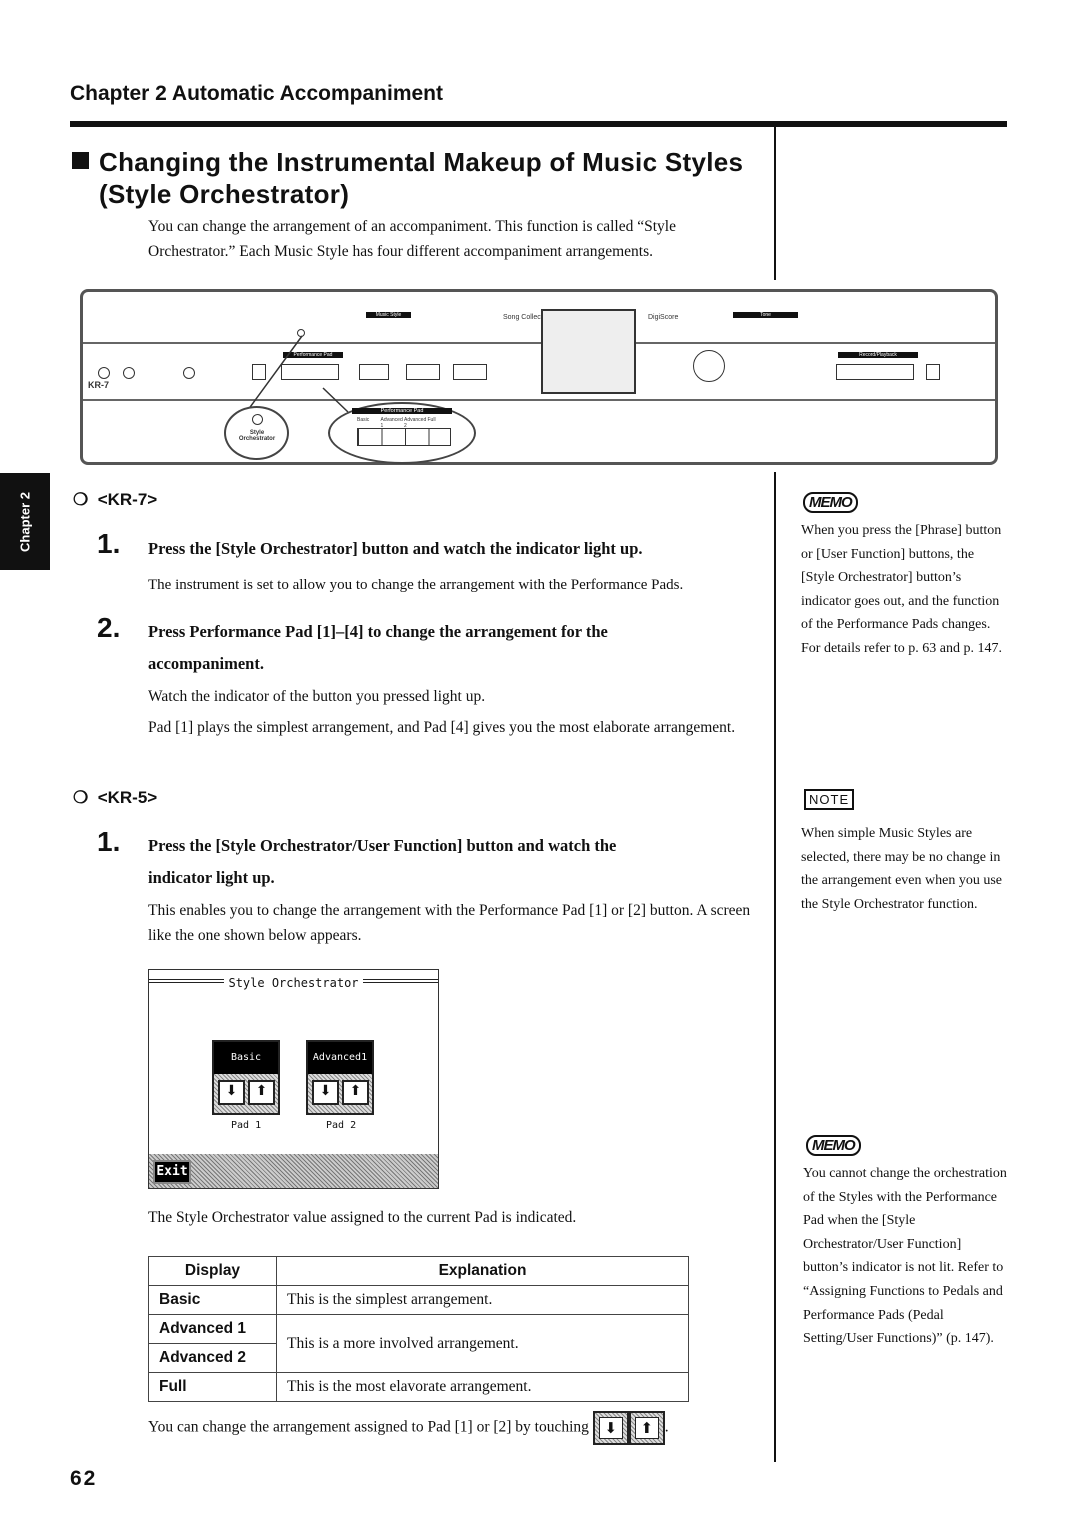 This screenshot has height=1528, width=1080. Describe the element at coordinates (257, 93) in the screenshot. I see `chapter-header: Chapter 2 Automatic Accompaniment` at that location.